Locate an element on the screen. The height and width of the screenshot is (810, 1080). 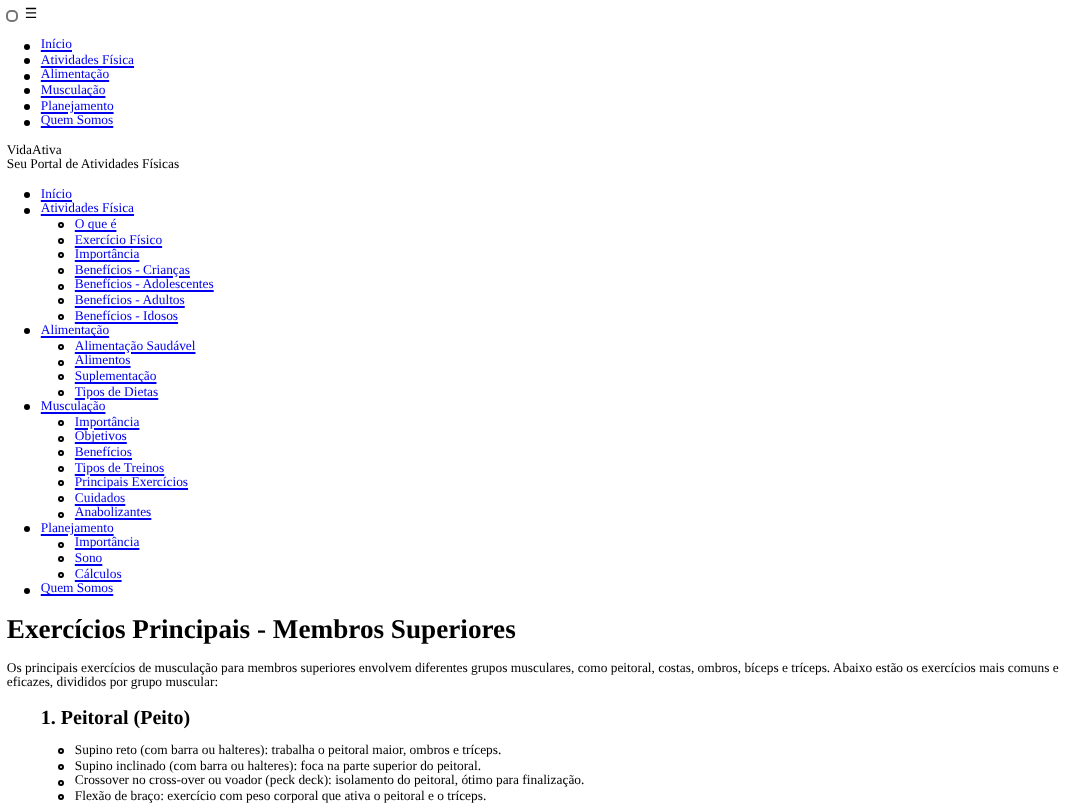
section-heading: 1. Peitoral (Peito) is located at coordinates (116, 718).